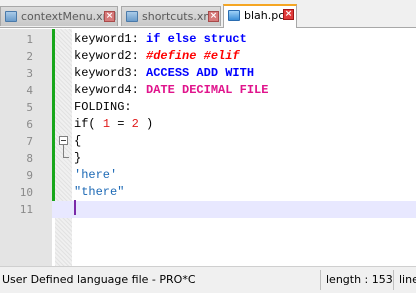 The height and width of the screenshot is (293, 416). I want to click on code-text: }, so click(77, 158).